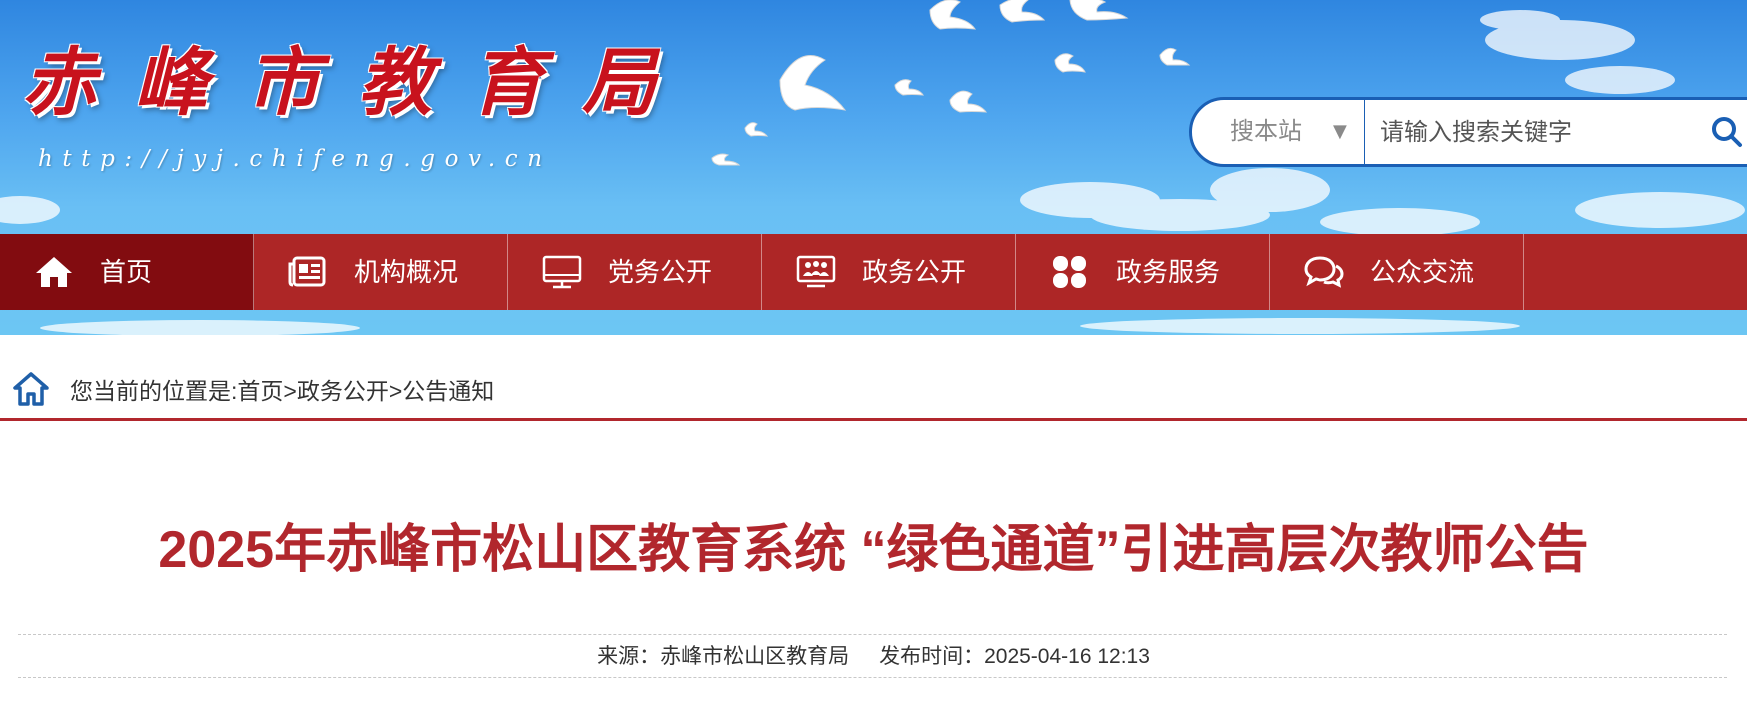 Image resolution: width=1747 pixels, height=718 pixels. I want to click on breadcrumb-divider, so click(873, 419).